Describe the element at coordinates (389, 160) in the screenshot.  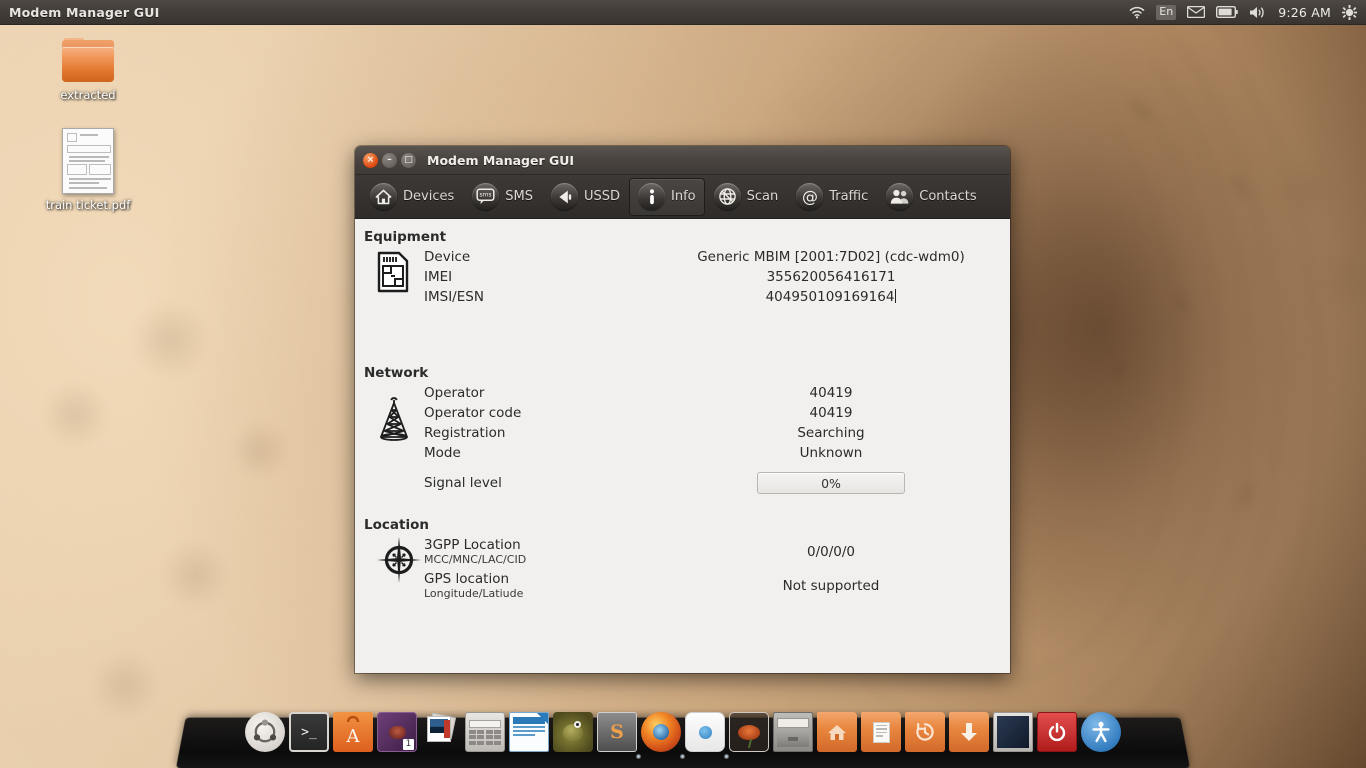
I see `window-minimize-button: –` at that location.